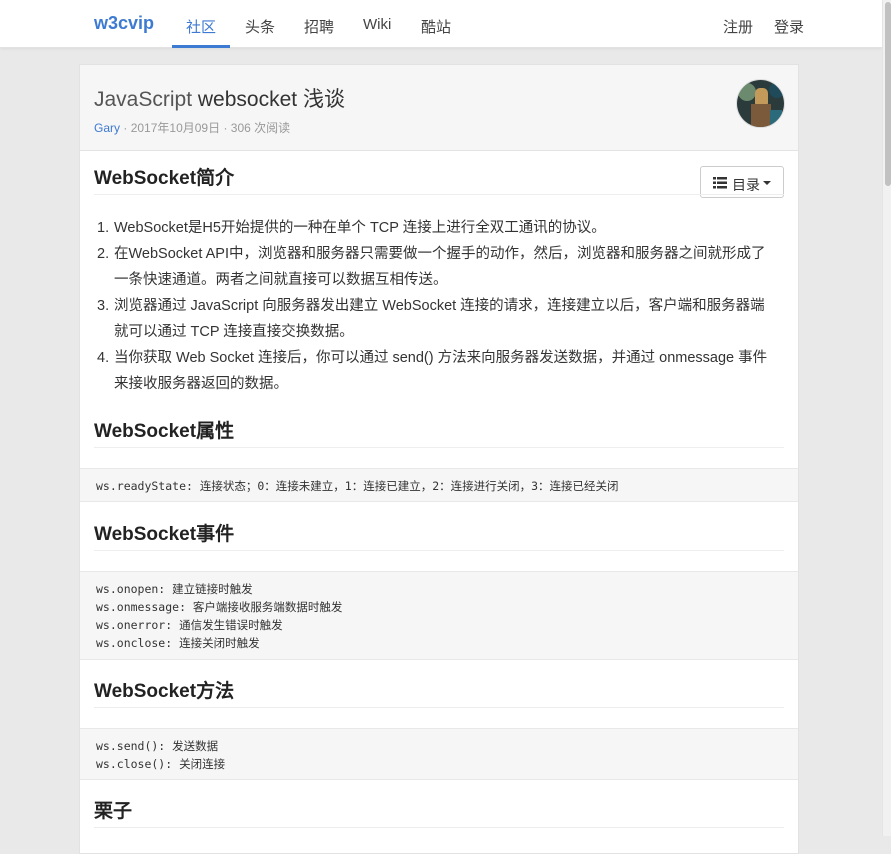 This screenshot has width=891, height=854. I want to click on article-title-part-2: websocket 浅谈, so click(271, 99).